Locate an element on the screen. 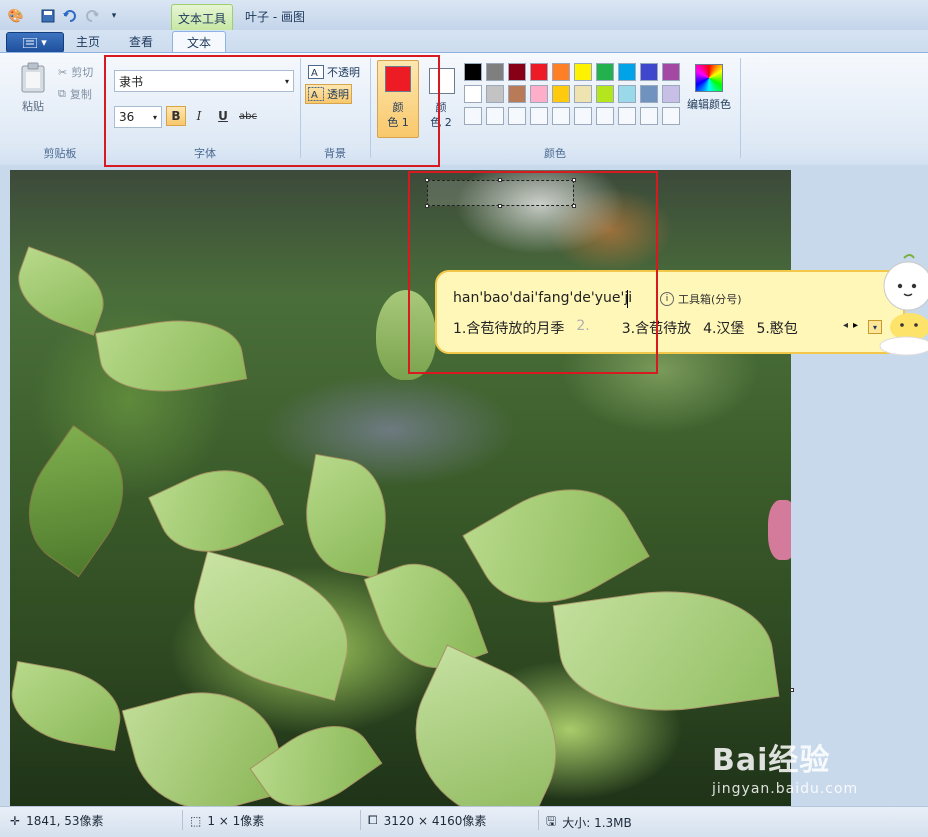 This screenshot has height=837, width=928. ime-candidate: 4.汉堡 is located at coordinates (723, 328).